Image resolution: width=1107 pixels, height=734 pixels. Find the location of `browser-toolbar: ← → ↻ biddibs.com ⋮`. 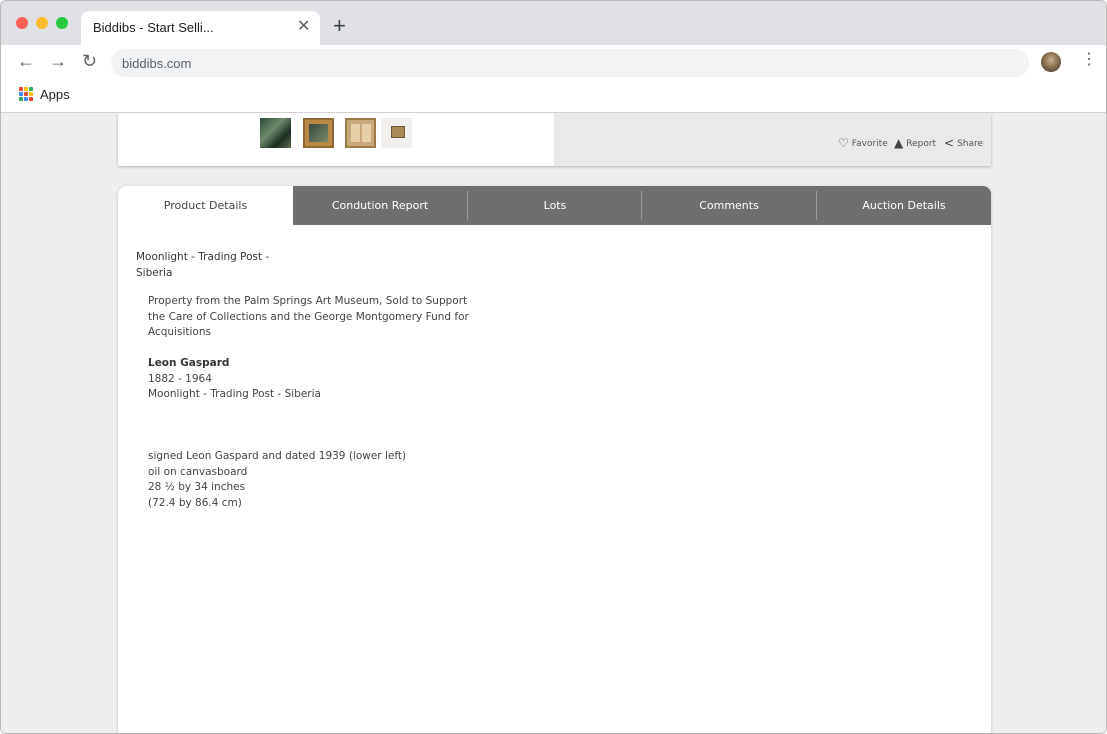

browser-toolbar: ← → ↻ biddibs.com ⋮ is located at coordinates (553, 63).